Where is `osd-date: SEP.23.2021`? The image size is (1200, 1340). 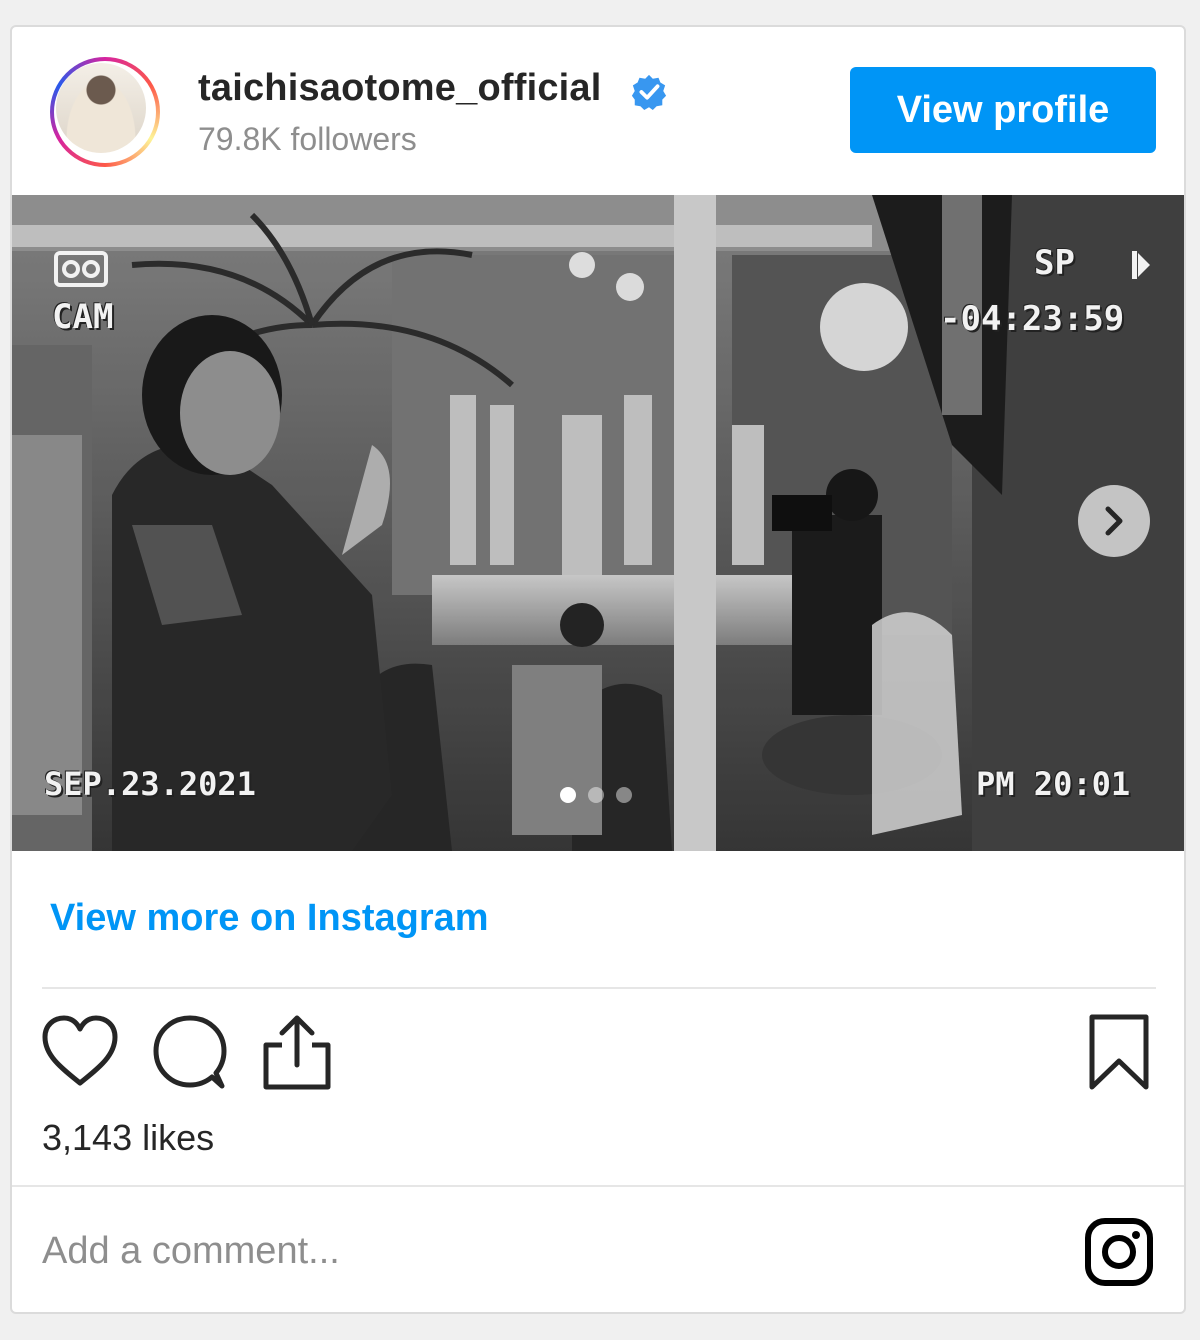
osd-date: SEP.23.2021 is located at coordinates (150, 784).